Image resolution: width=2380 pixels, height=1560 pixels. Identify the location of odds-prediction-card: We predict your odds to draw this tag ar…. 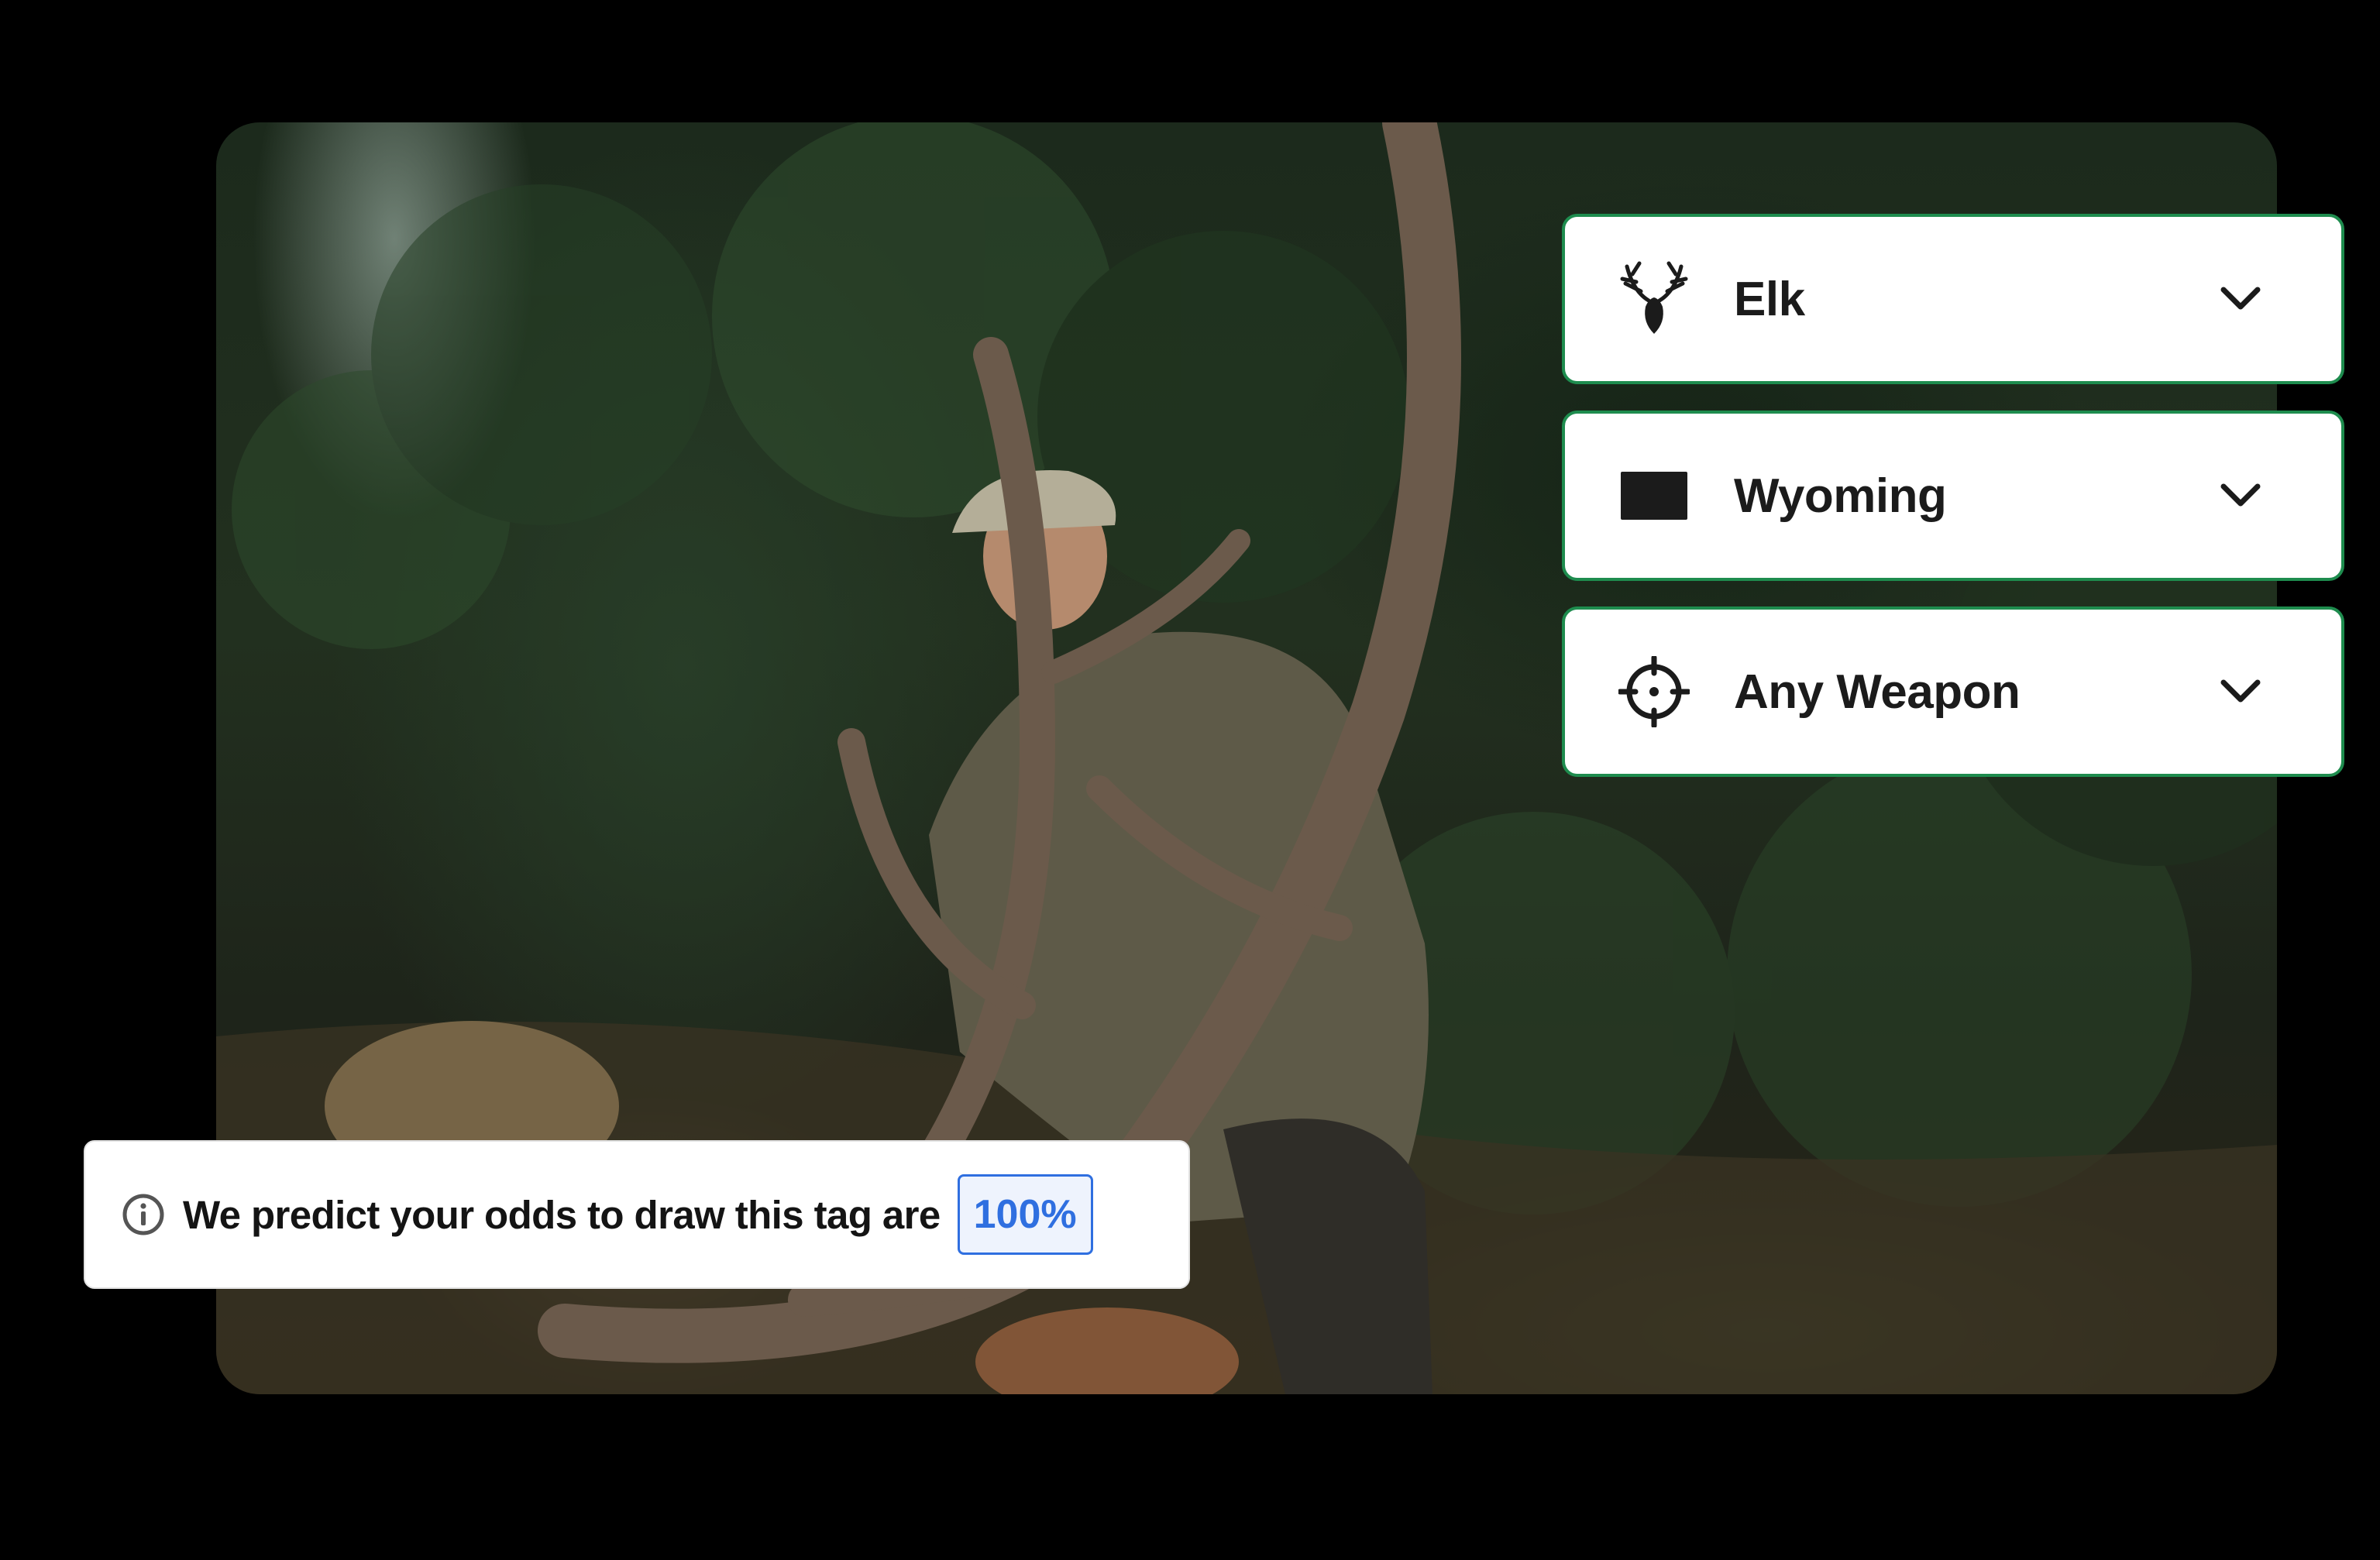
(637, 1214).